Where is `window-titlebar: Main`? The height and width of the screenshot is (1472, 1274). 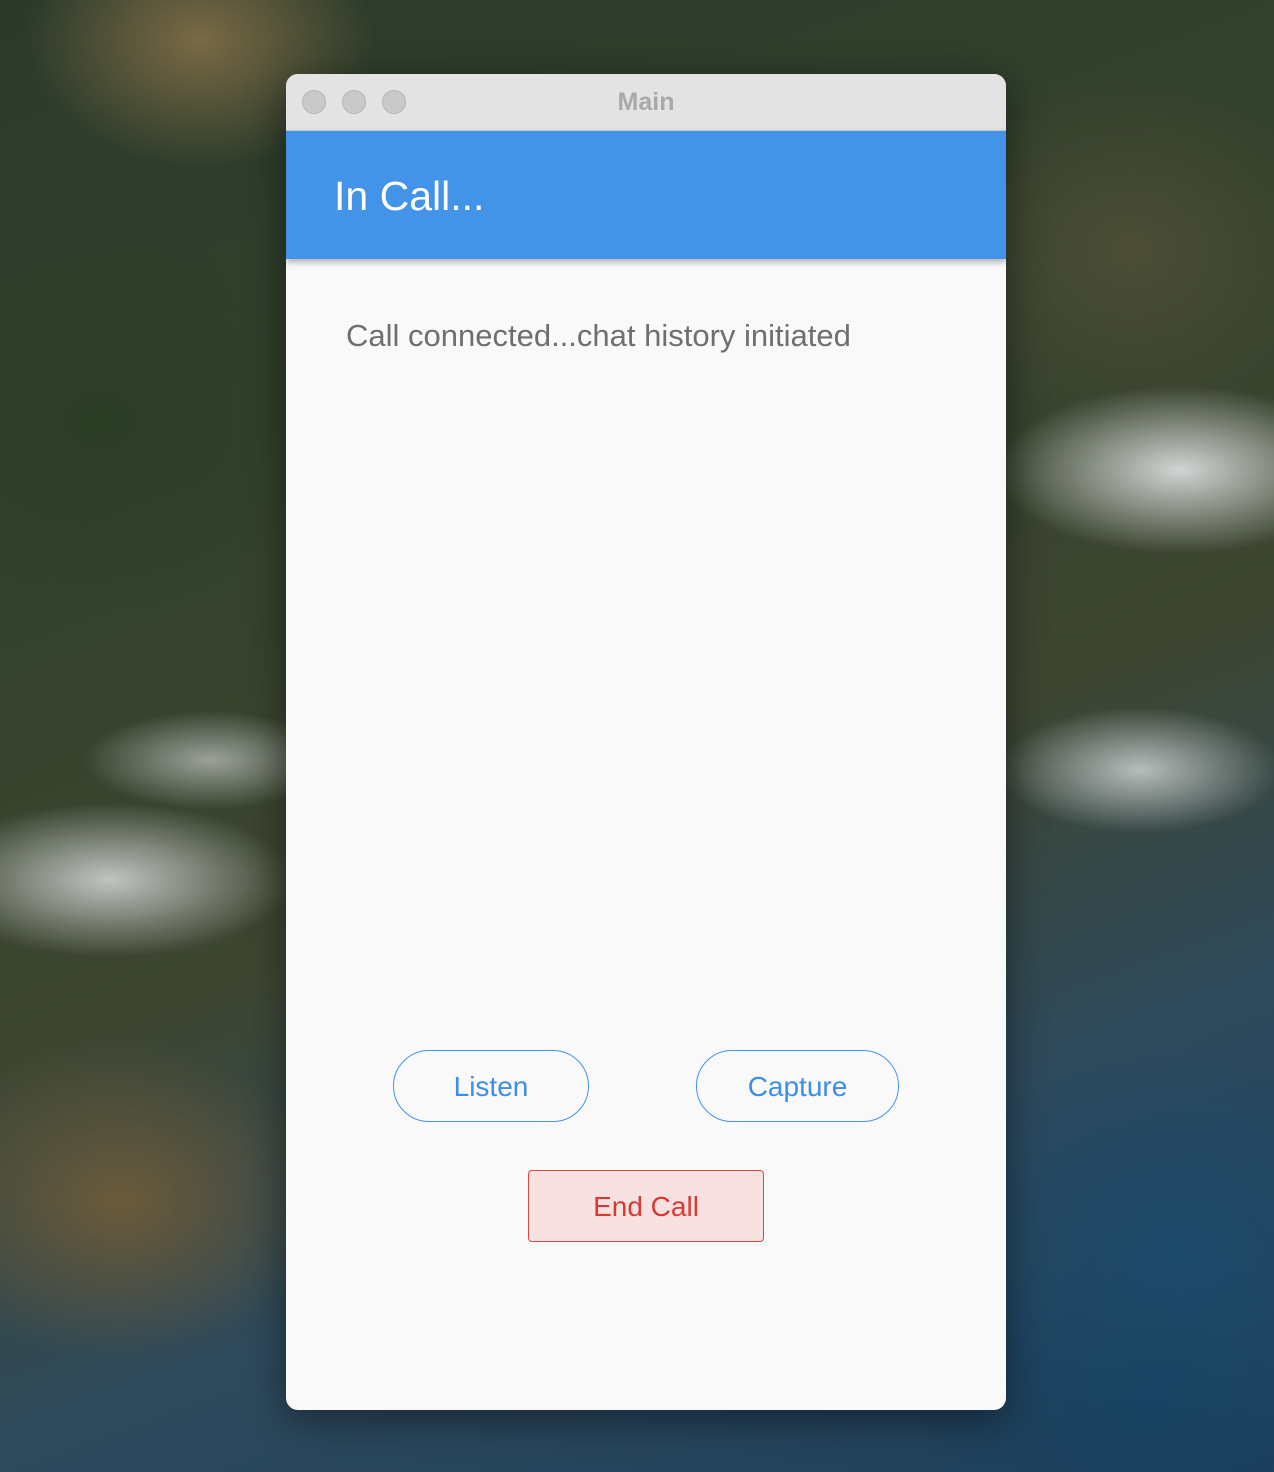 window-titlebar: Main is located at coordinates (646, 102).